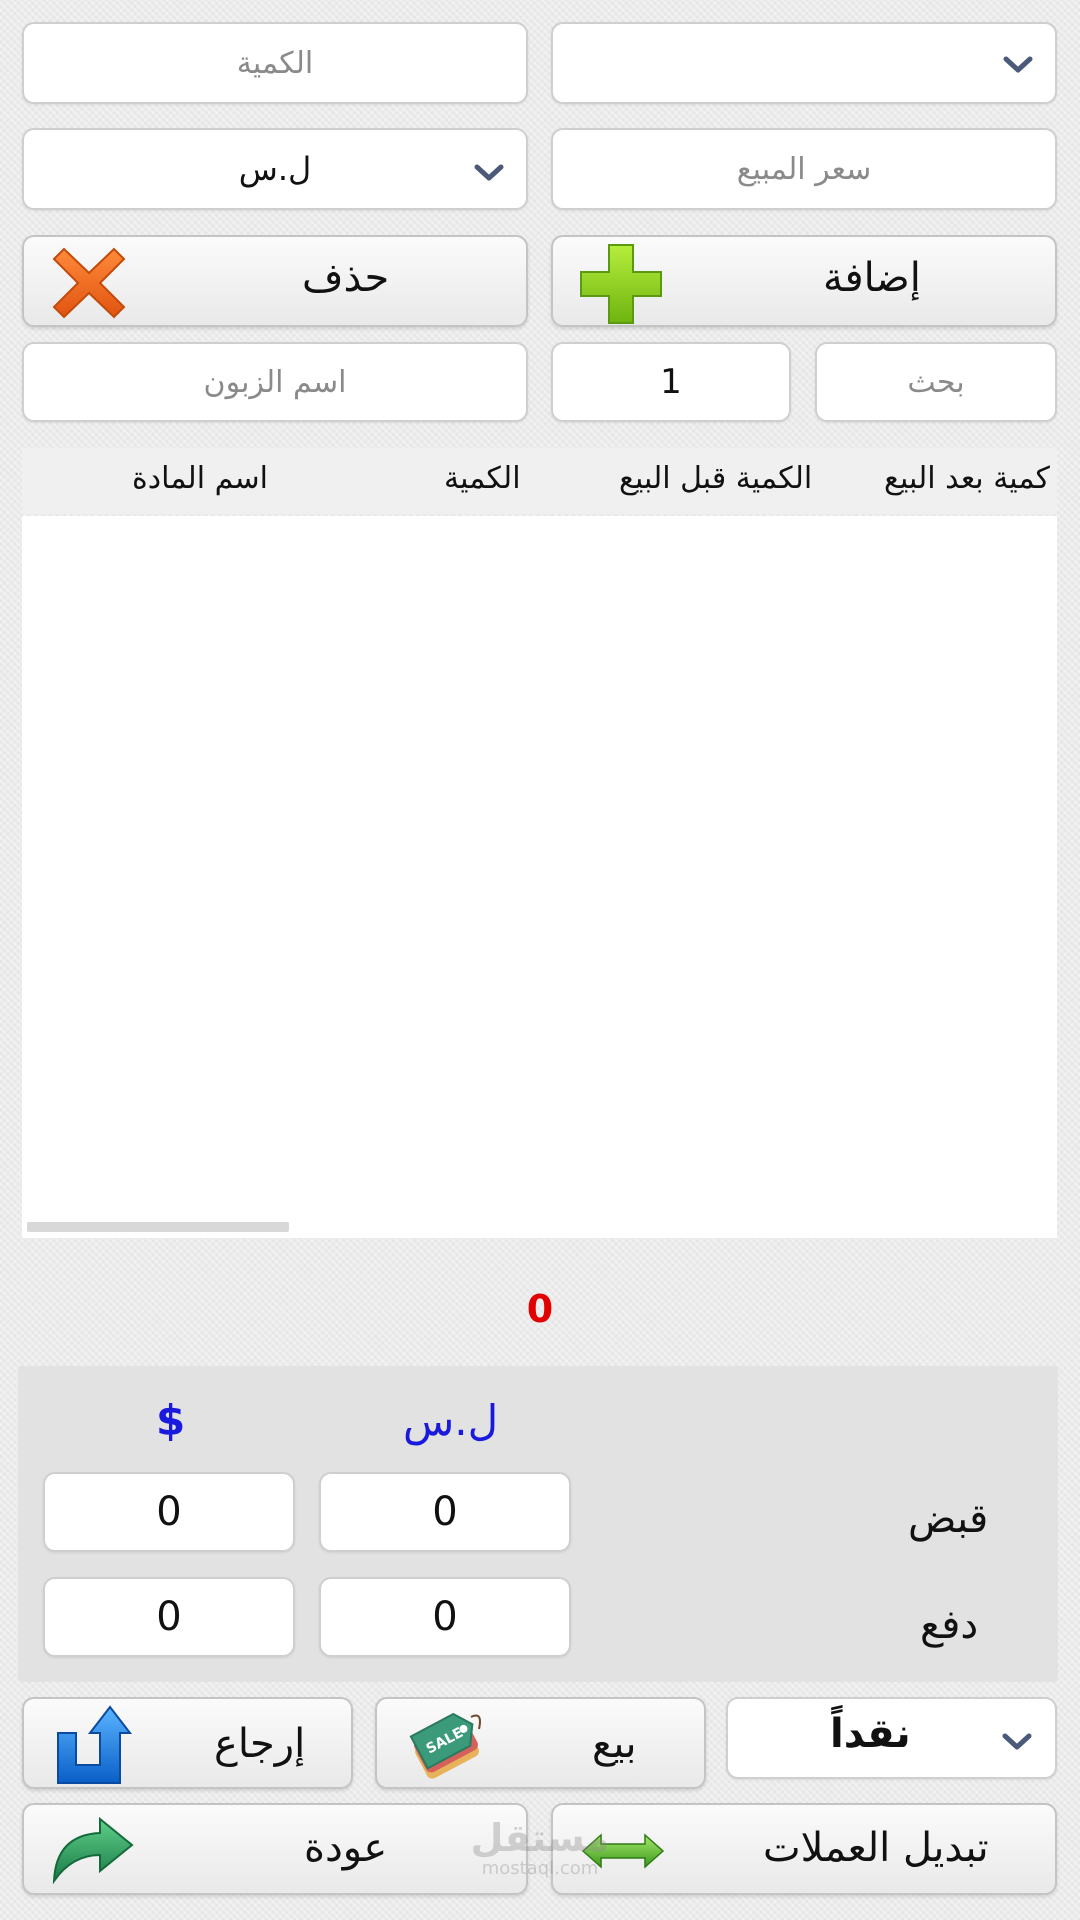 The height and width of the screenshot is (1920, 1080). I want to click on receive-usd-input: 0, so click(169, 1512).